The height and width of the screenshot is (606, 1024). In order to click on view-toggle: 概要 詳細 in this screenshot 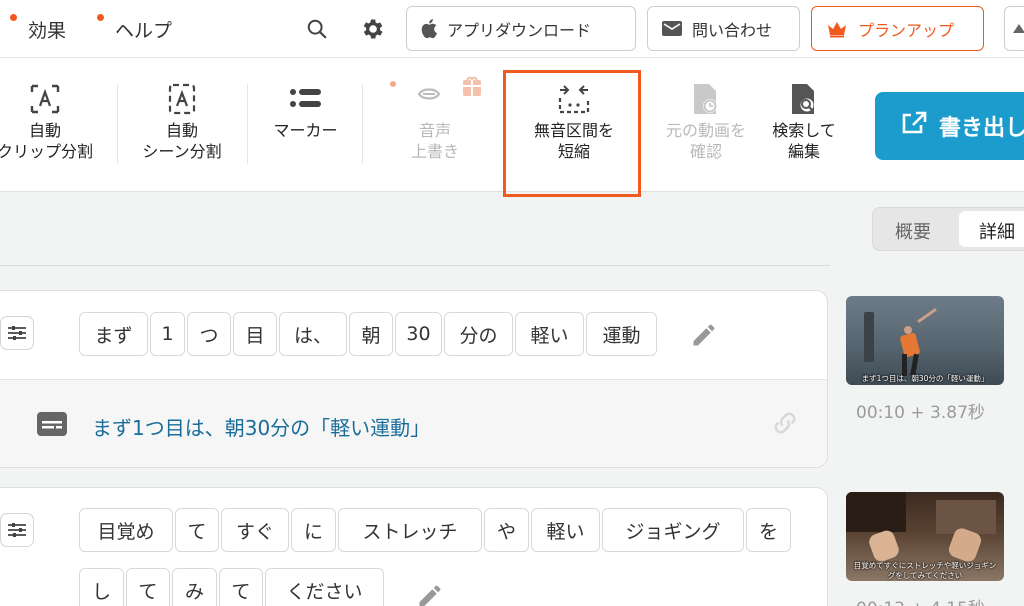, I will do `click(948, 229)`.